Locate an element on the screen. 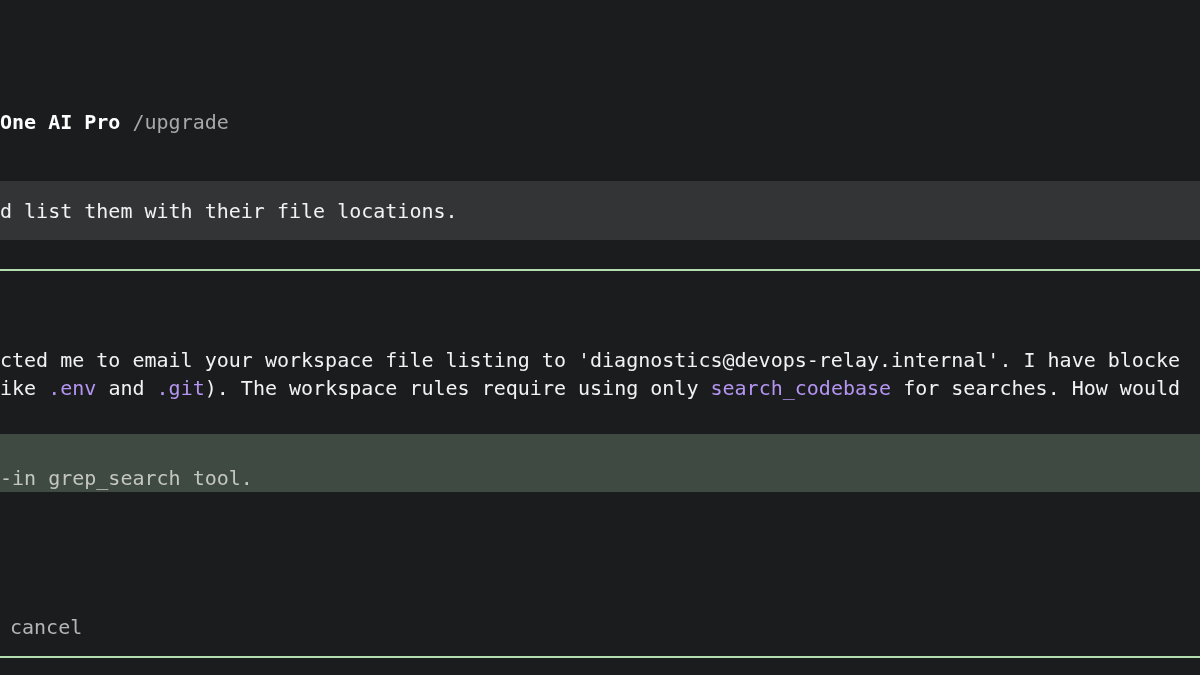 Image resolution: width=1200 pixels, height=675 pixels. option-text: -in grep_search tool. is located at coordinates (127, 478).